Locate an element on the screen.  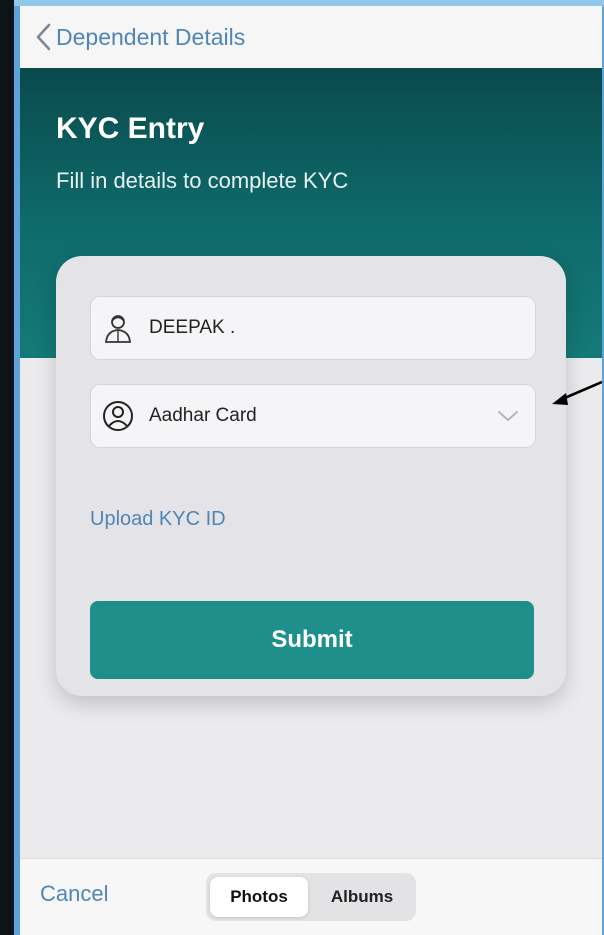
page-subtitle: Fill in details to complete KYC is located at coordinates (202, 180).